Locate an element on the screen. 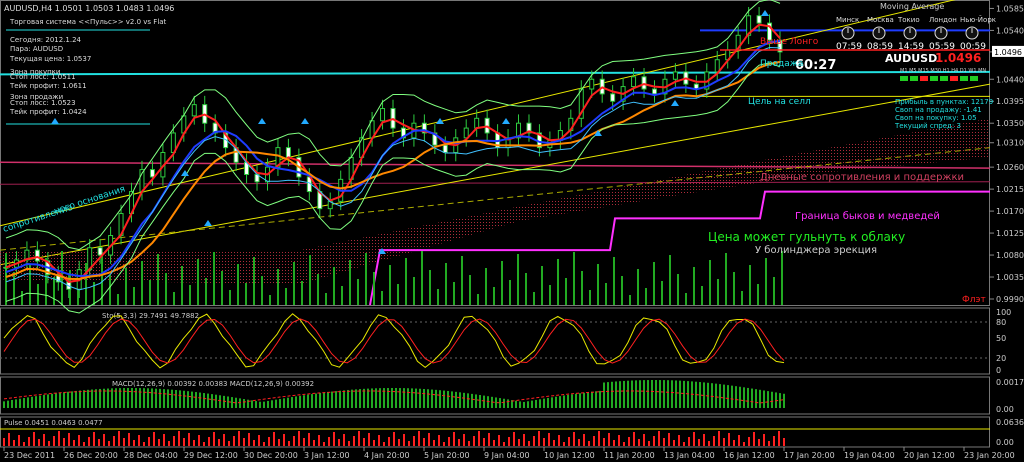 The height and width of the screenshot is (462, 1024). clock-city: Нью-Йорк is located at coordinates (978, 19).